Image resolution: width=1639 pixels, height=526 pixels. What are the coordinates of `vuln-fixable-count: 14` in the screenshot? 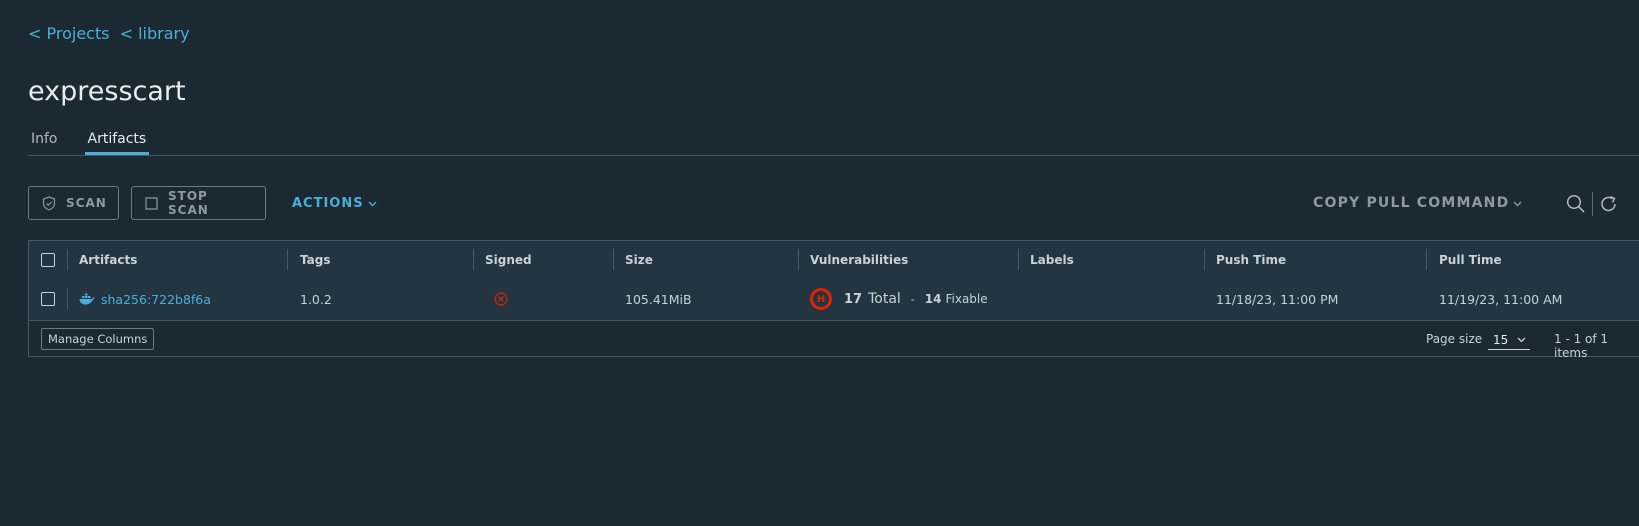 It's located at (933, 299).